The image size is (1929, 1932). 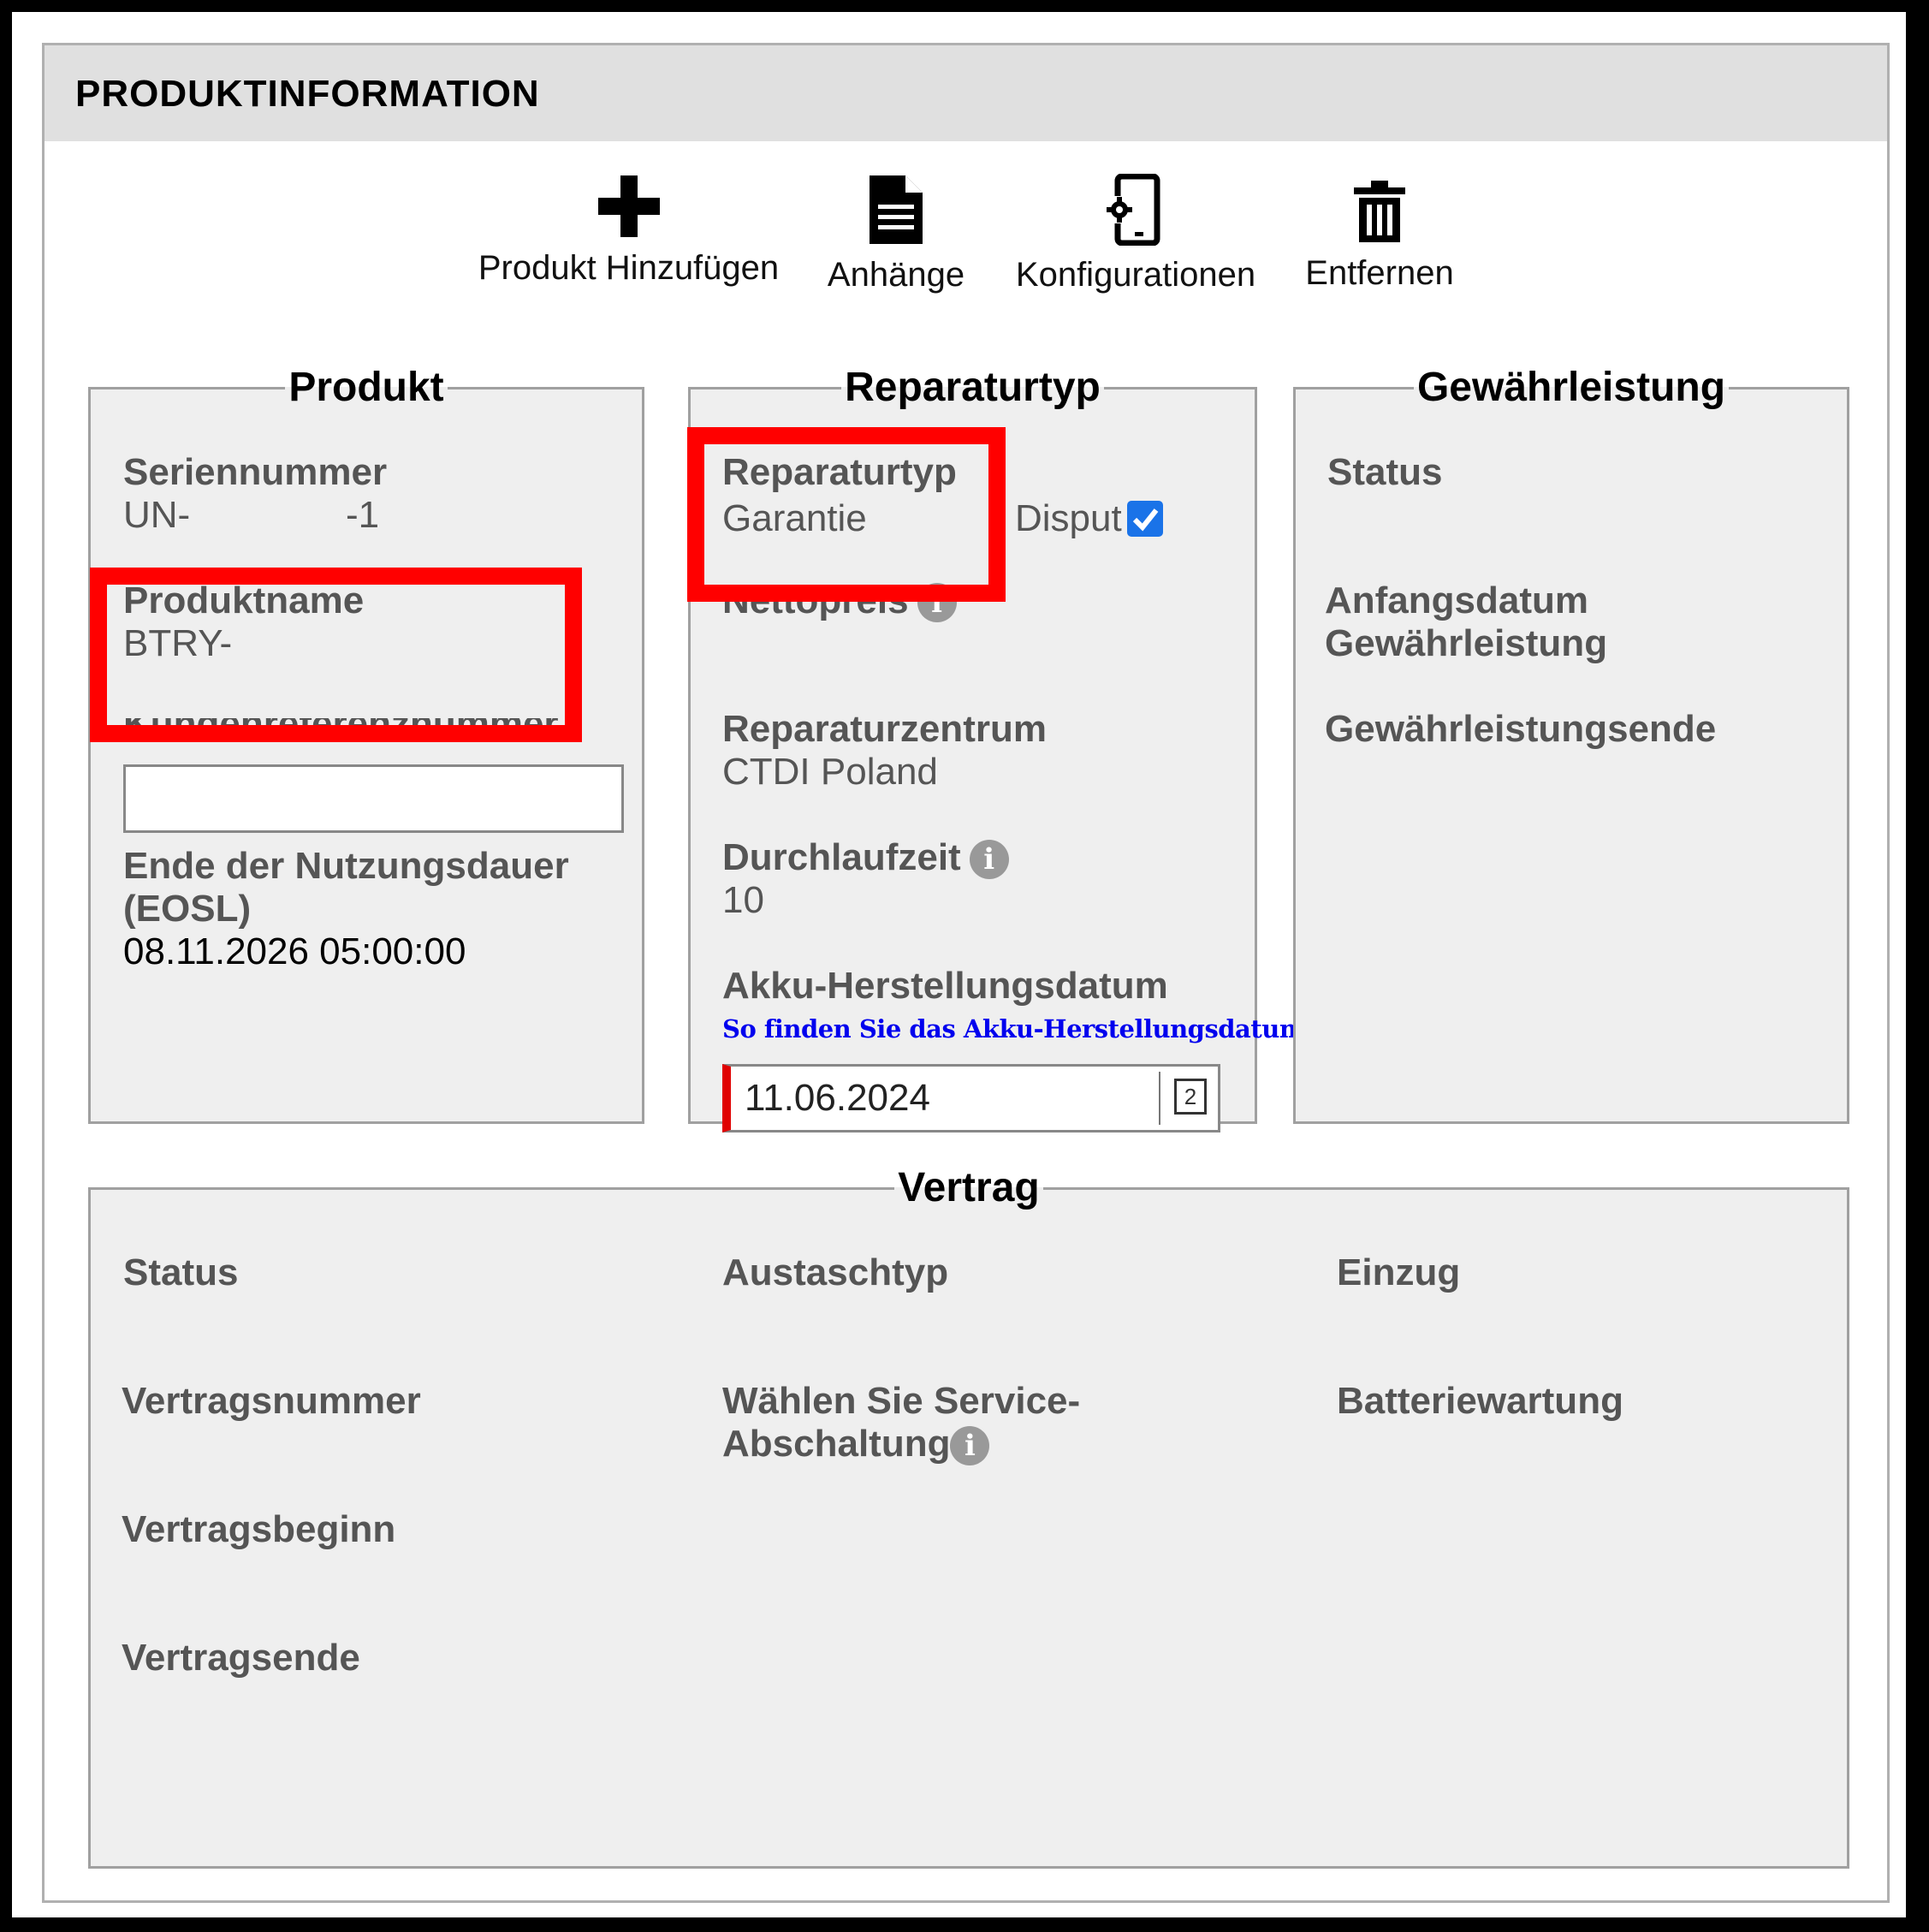 I want to click on warranty-status-label: Status, so click(x=1385, y=472).